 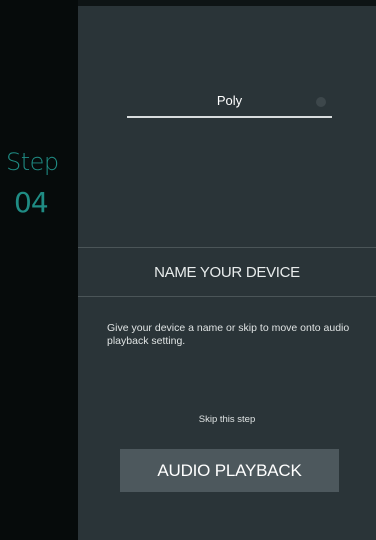 What do you see at coordinates (31, 202) in the screenshot?
I see `step-number: 04` at bounding box center [31, 202].